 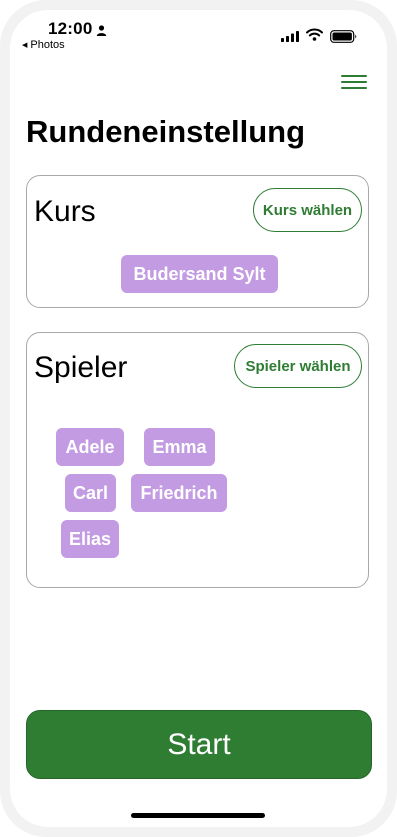 What do you see at coordinates (165, 131) in the screenshot?
I see `page-title: Rundeneinstellung` at bounding box center [165, 131].